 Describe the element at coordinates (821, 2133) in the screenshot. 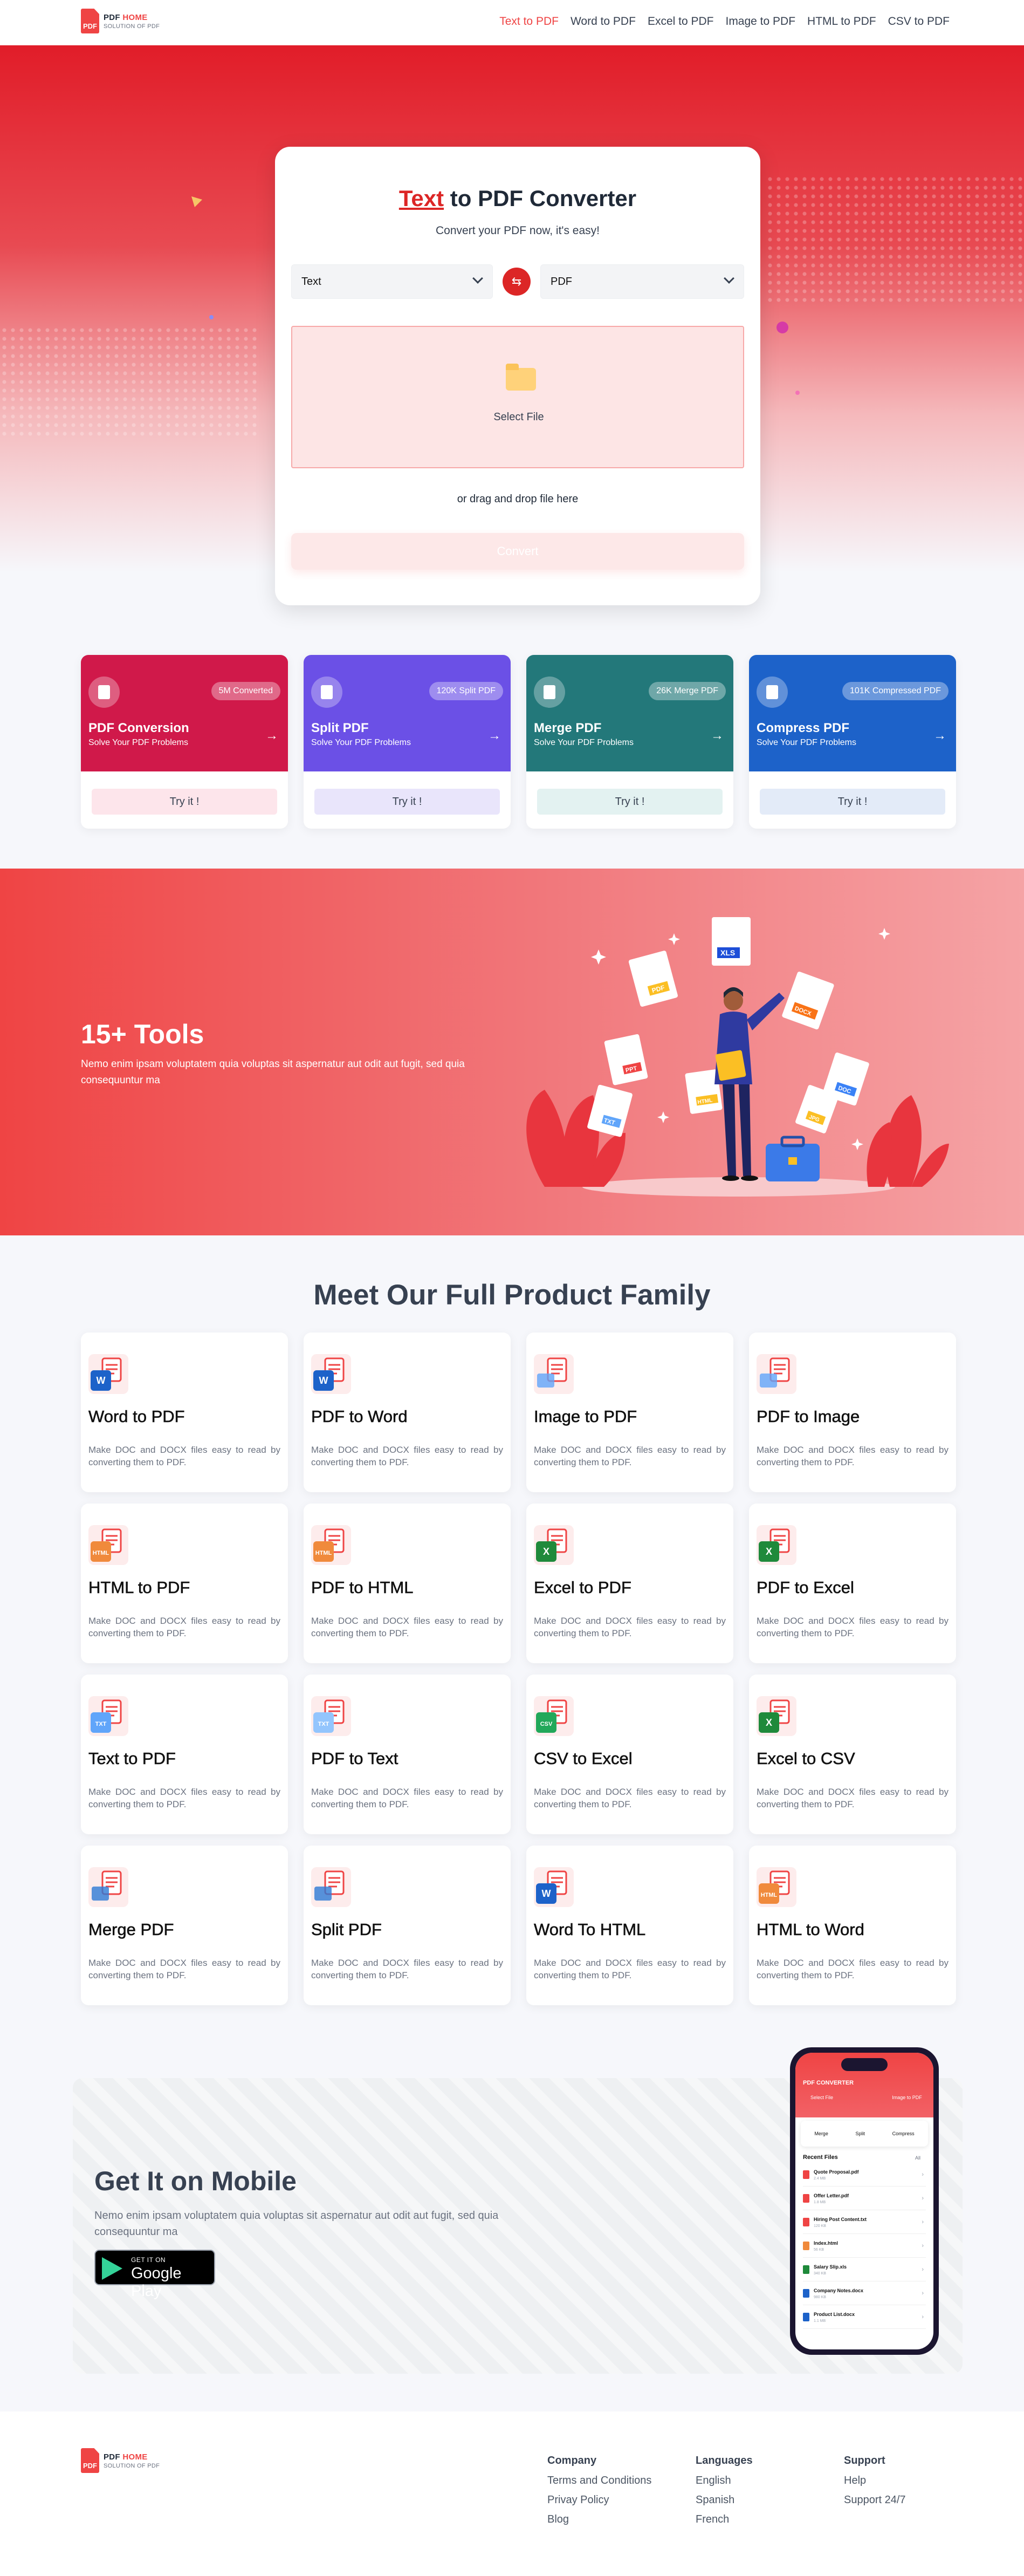

I see `phone-quick-merge: Merge` at that location.